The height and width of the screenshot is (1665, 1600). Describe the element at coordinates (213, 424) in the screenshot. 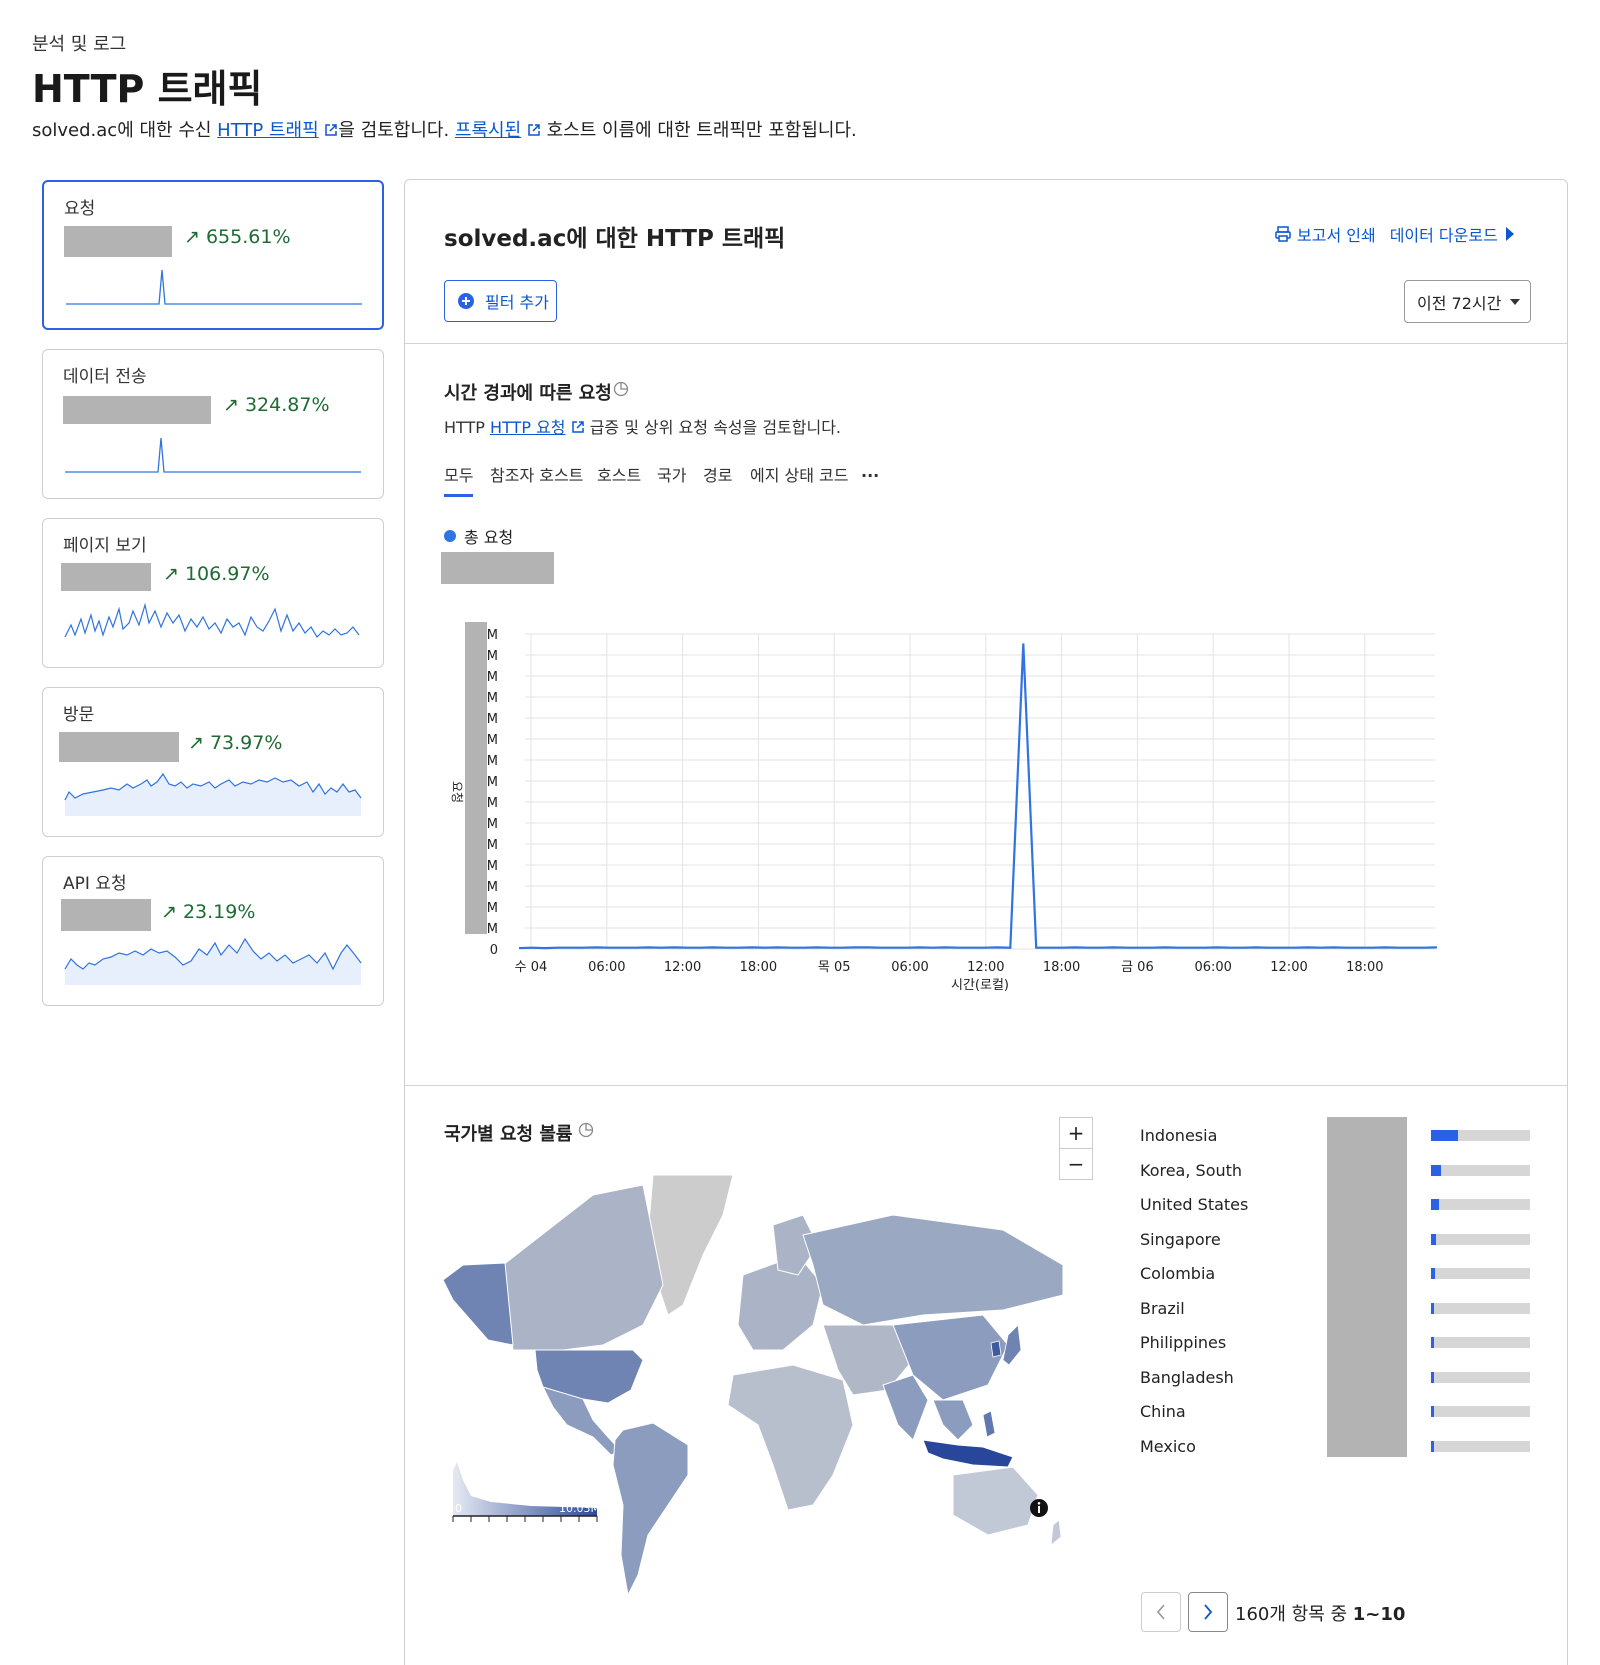

I see `metric-card-data-transfer: 데이터 전송 ↗ 324.87%` at that location.